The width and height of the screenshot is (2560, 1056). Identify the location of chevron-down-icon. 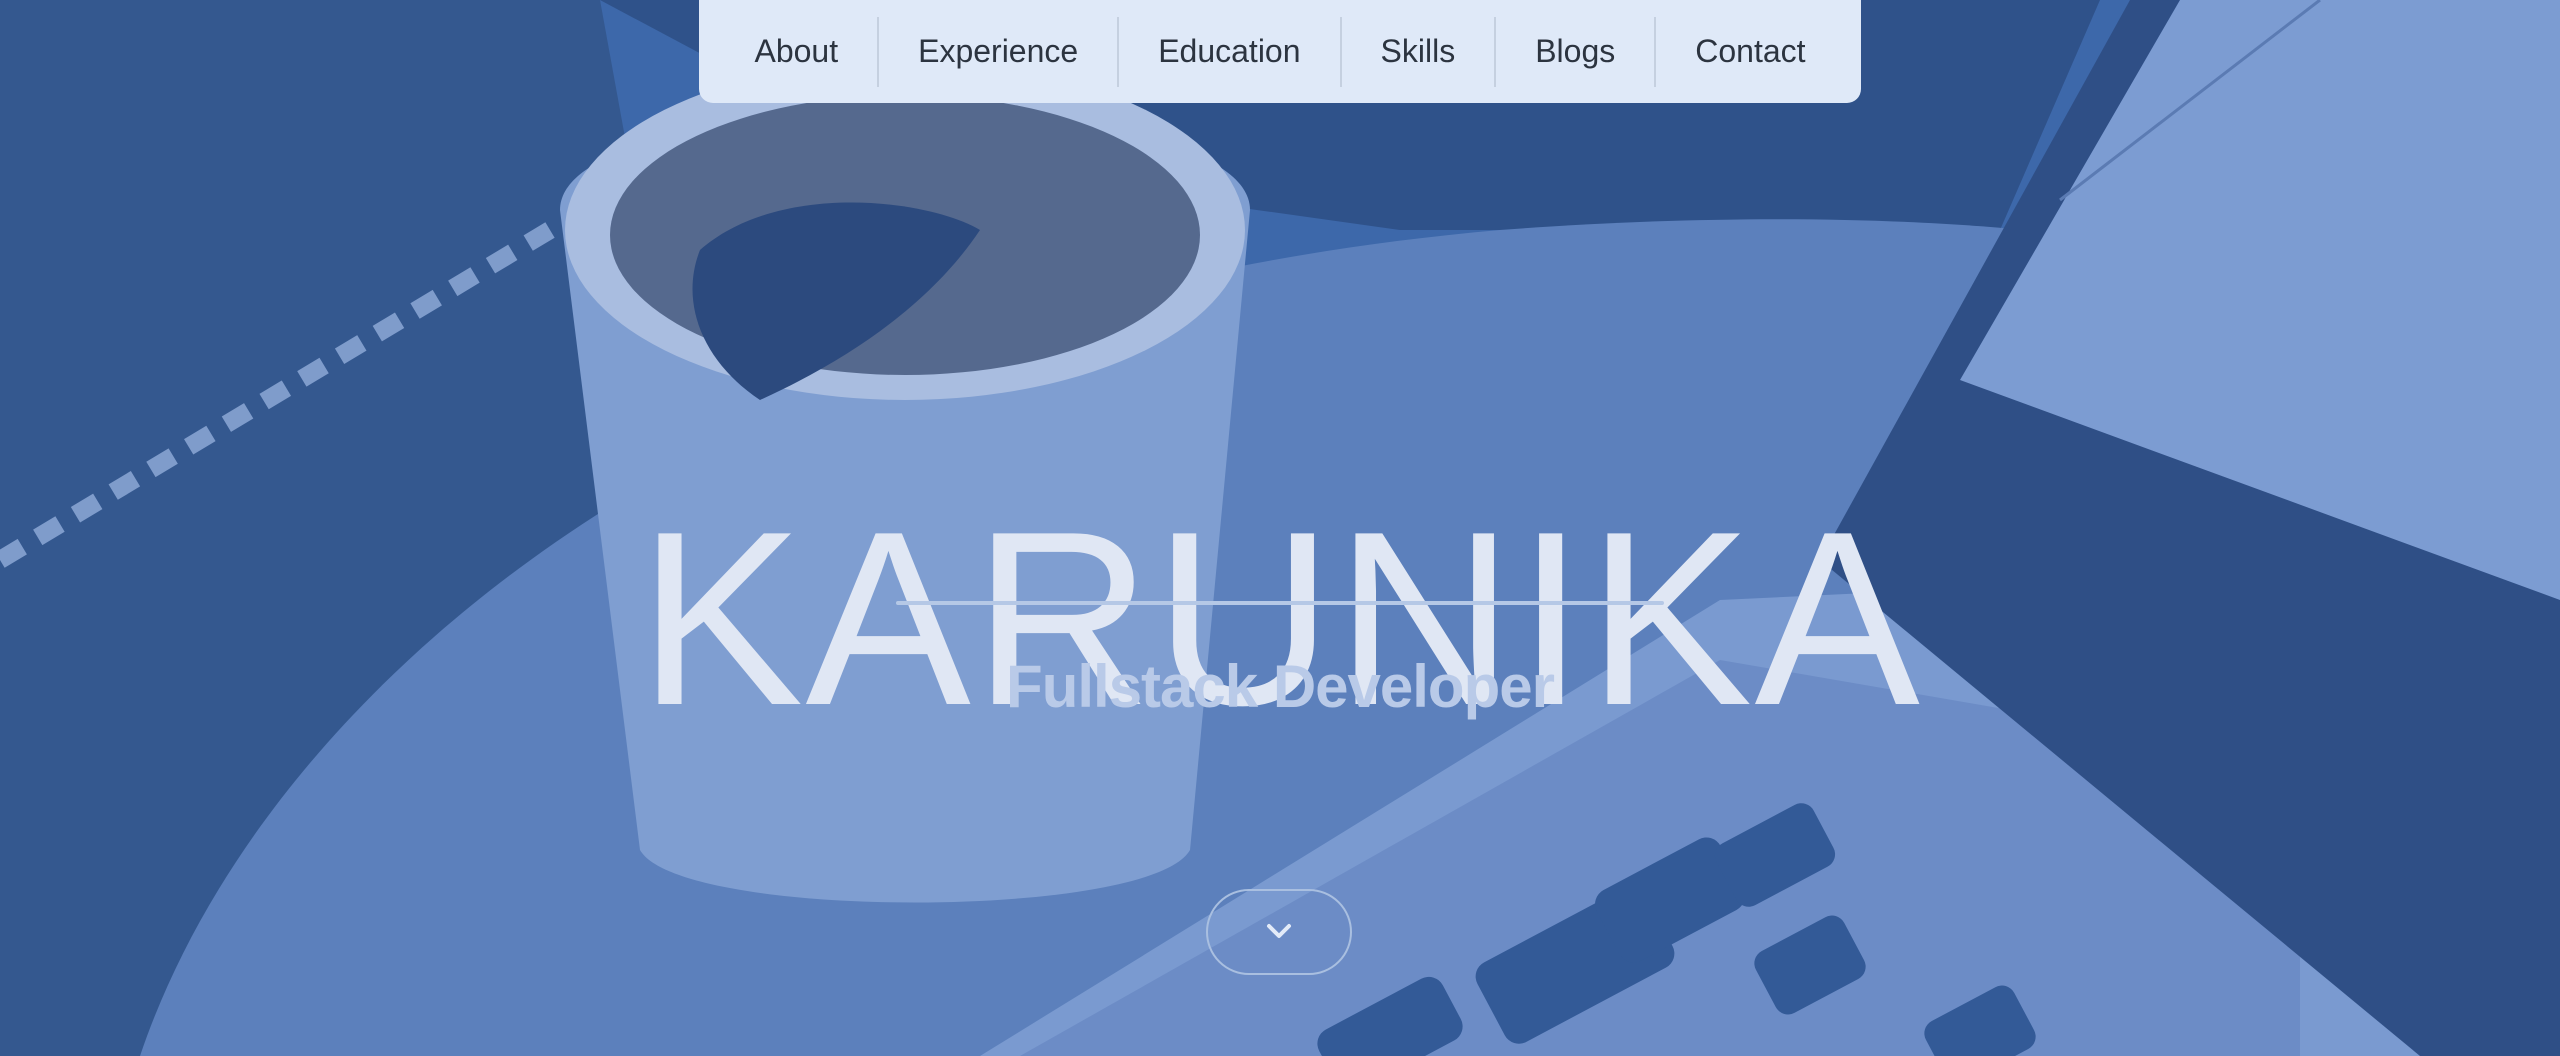
(1279, 931).